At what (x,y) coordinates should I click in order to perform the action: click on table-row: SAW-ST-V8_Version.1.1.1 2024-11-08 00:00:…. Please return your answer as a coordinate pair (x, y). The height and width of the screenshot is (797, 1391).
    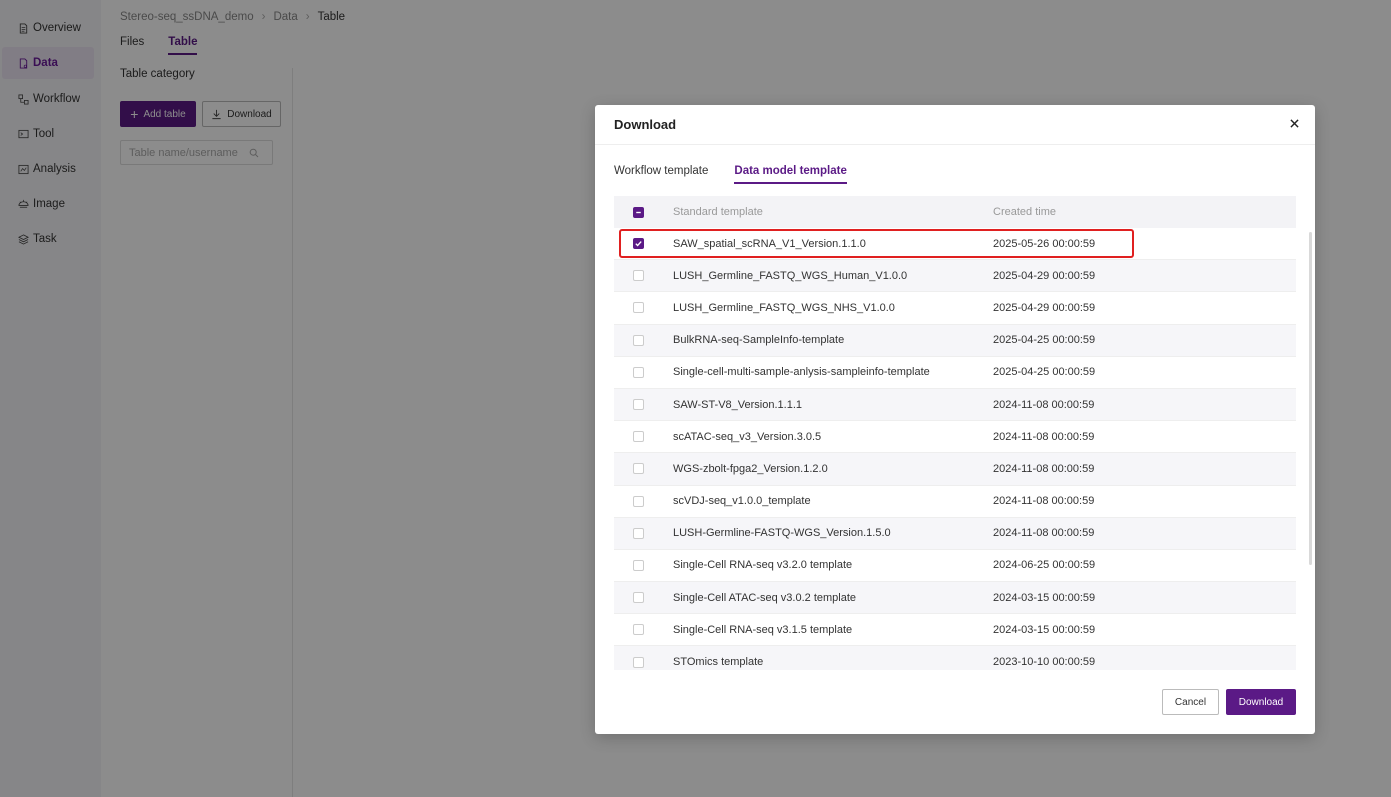
    Looking at the image, I should click on (955, 405).